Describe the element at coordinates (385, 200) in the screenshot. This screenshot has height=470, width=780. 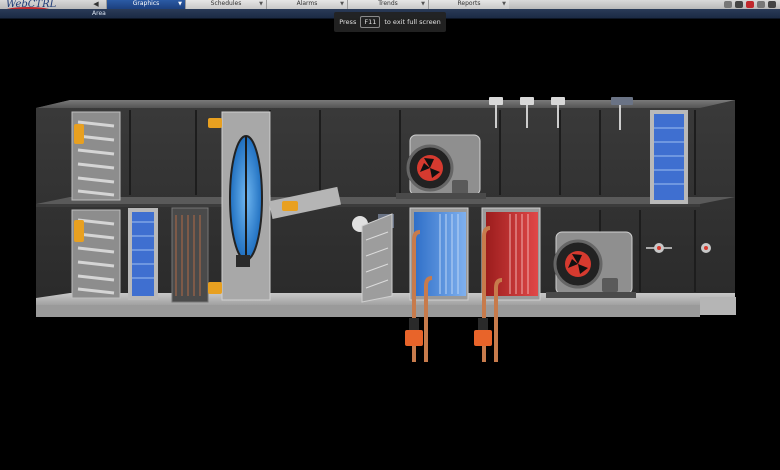
I see `middle-deck` at that location.